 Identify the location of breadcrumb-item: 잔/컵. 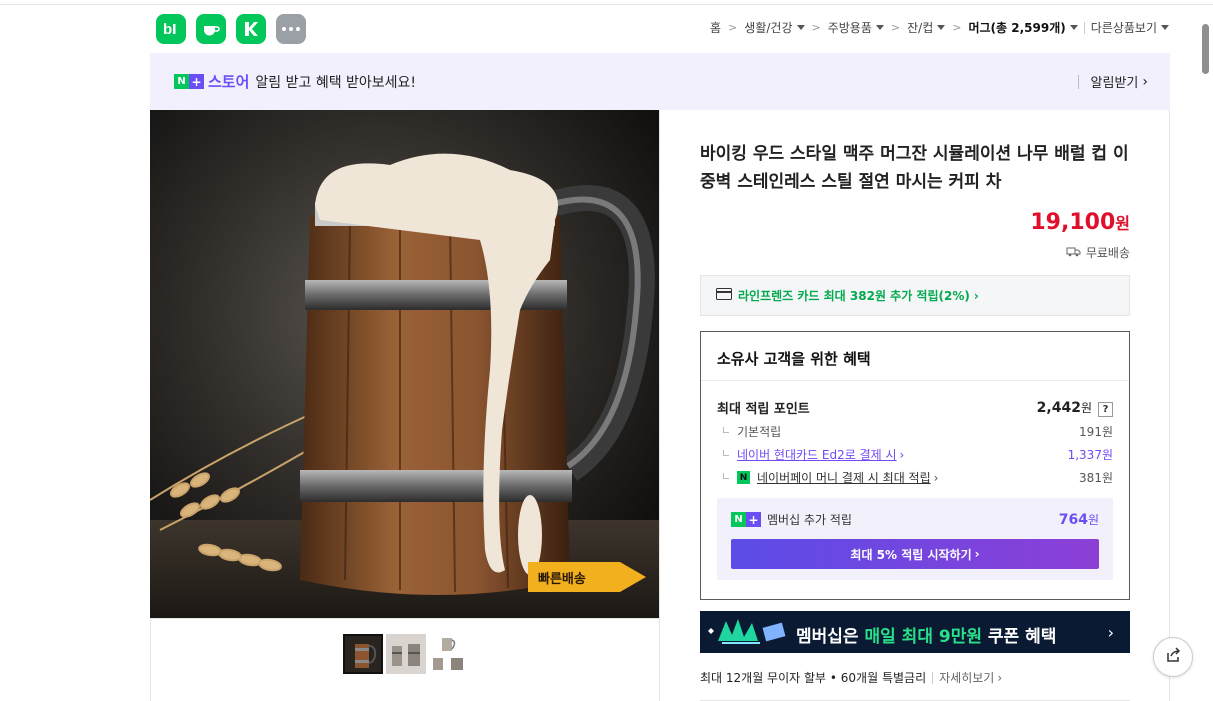
(920, 27).